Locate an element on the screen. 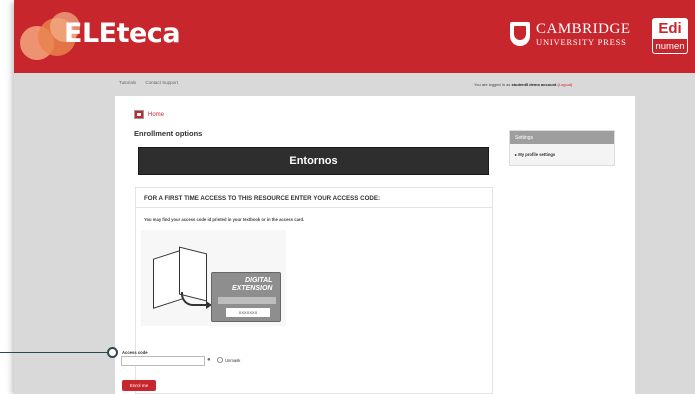 The width and height of the screenshot is (695, 394). edinumen-logo-top: Edi is located at coordinates (670, 28).